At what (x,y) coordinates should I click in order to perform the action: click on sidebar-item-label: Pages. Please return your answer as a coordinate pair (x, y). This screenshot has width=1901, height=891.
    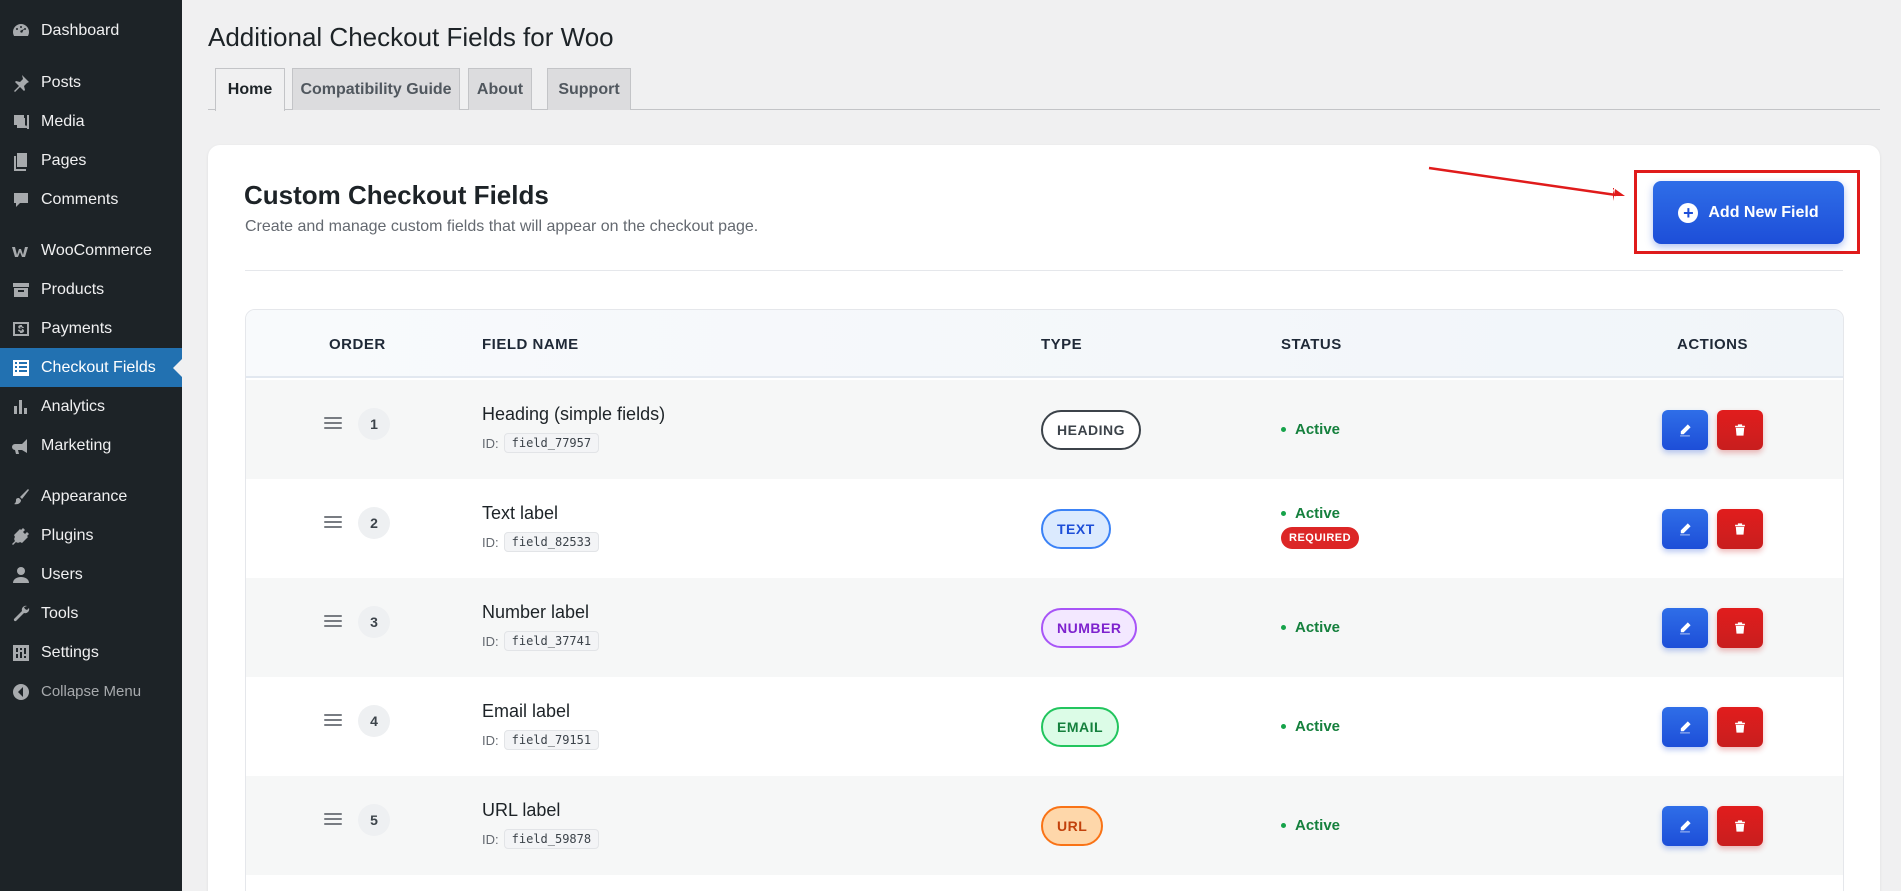
    Looking at the image, I should click on (64, 160).